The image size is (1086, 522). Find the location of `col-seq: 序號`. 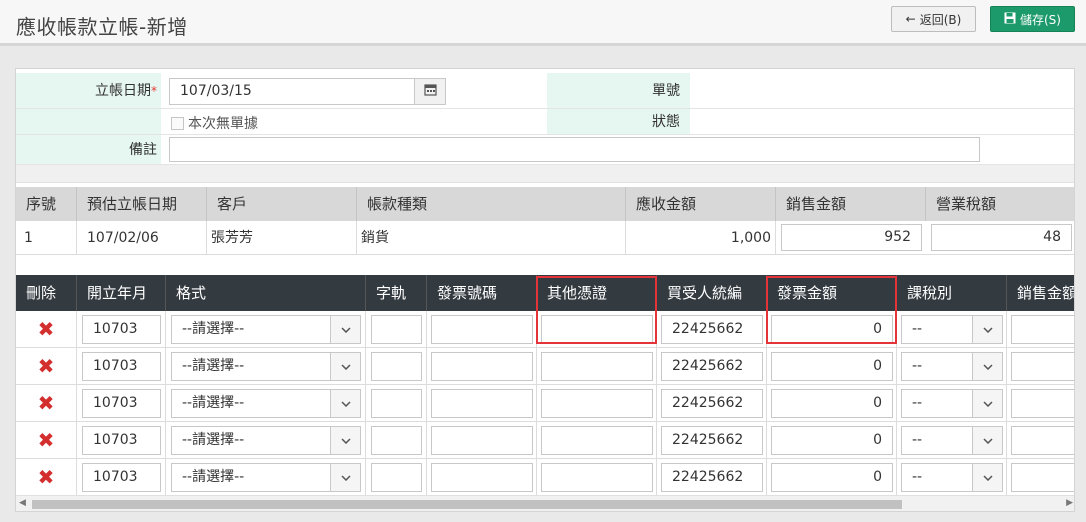

col-seq: 序號 is located at coordinates (46, 204).